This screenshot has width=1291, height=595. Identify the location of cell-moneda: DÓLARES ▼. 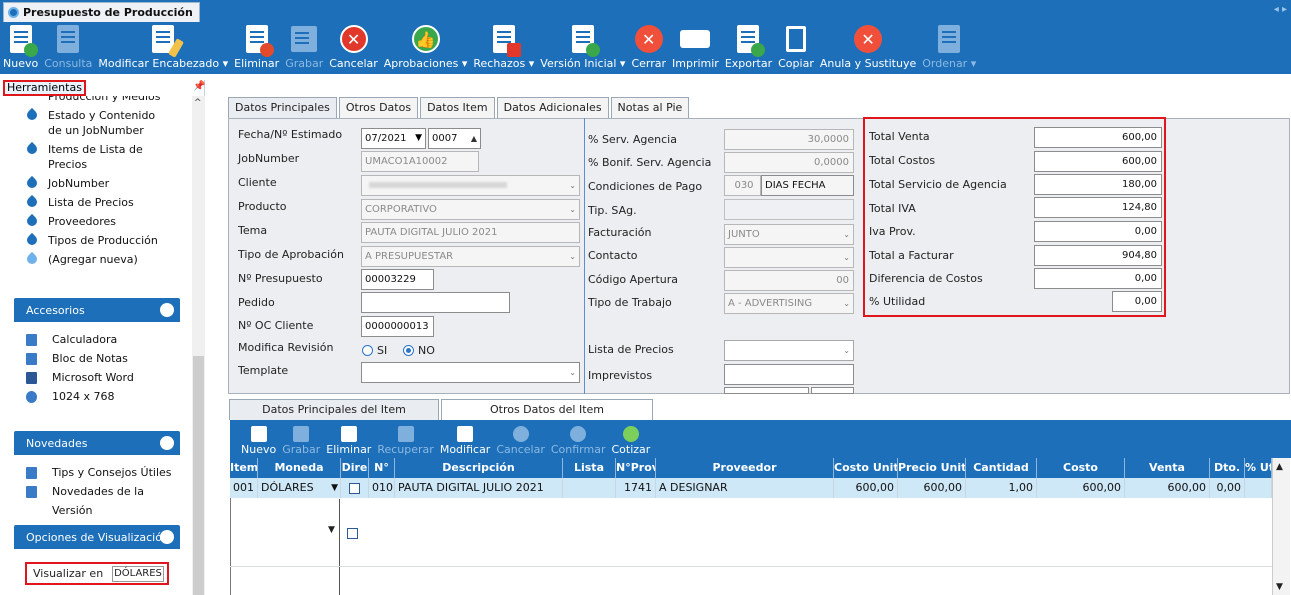
(299, 488).